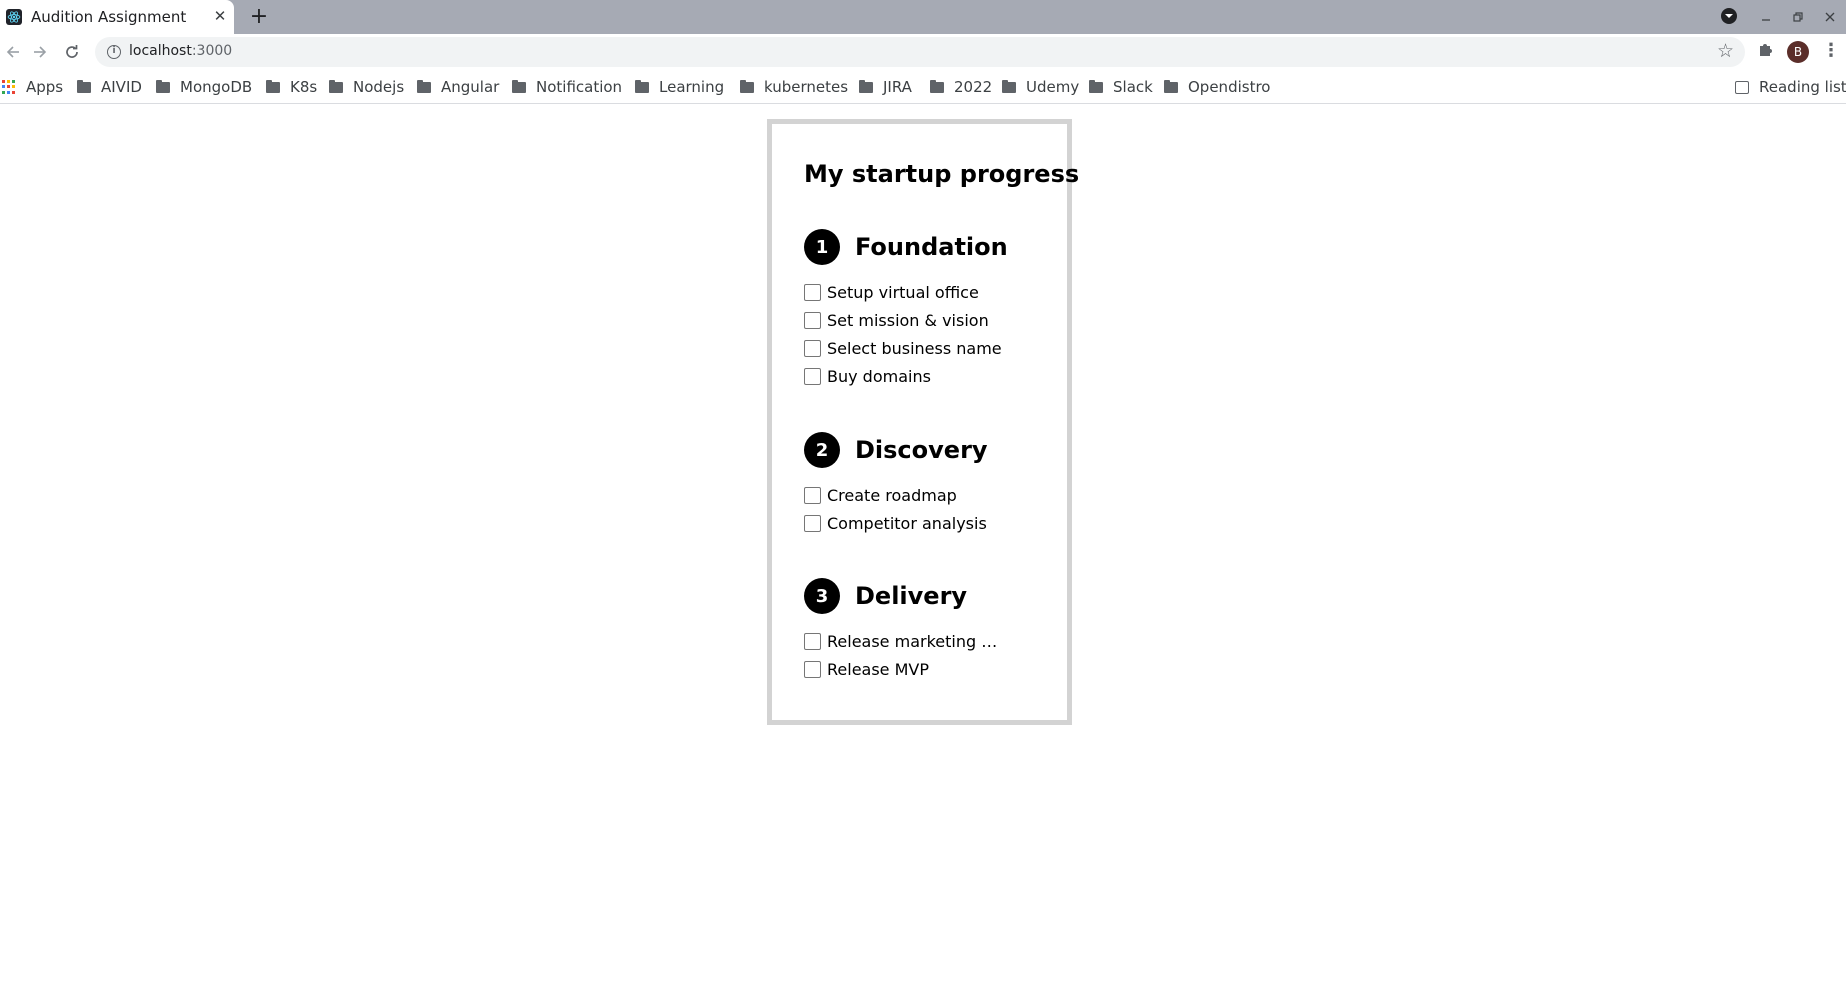  What do you see at coordinates (1725, 51) in the screenshot?
I see `bookmark-star-icon: ☆` at bounding box center [1725, 51].